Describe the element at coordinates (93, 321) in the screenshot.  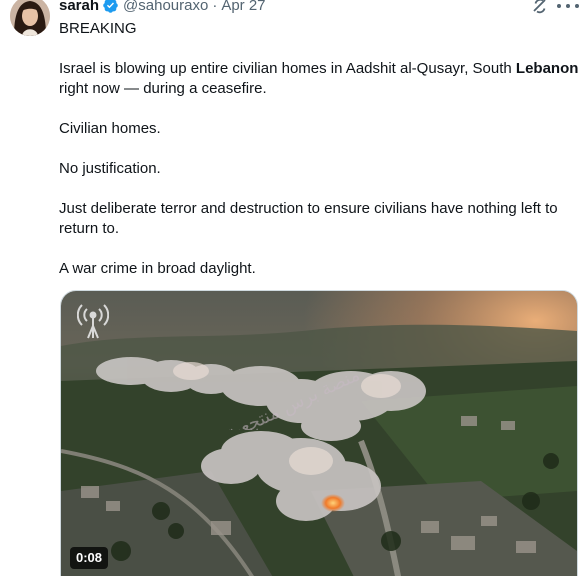
I see `broadcast-logo-icon` at that location.